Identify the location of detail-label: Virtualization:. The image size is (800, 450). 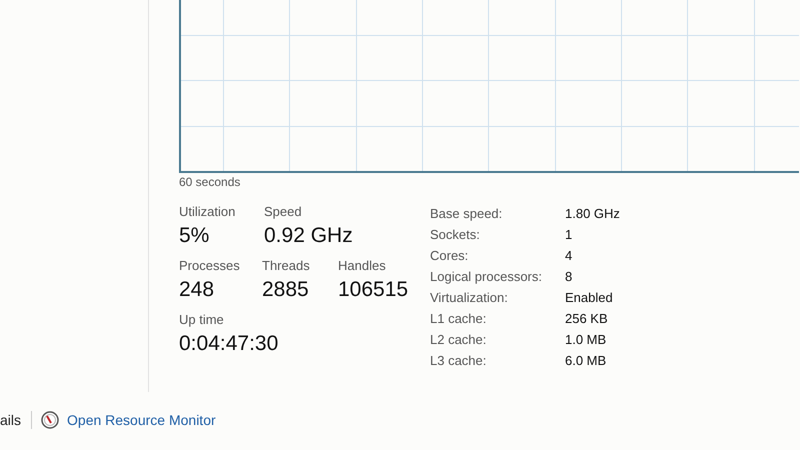
(469, 297).